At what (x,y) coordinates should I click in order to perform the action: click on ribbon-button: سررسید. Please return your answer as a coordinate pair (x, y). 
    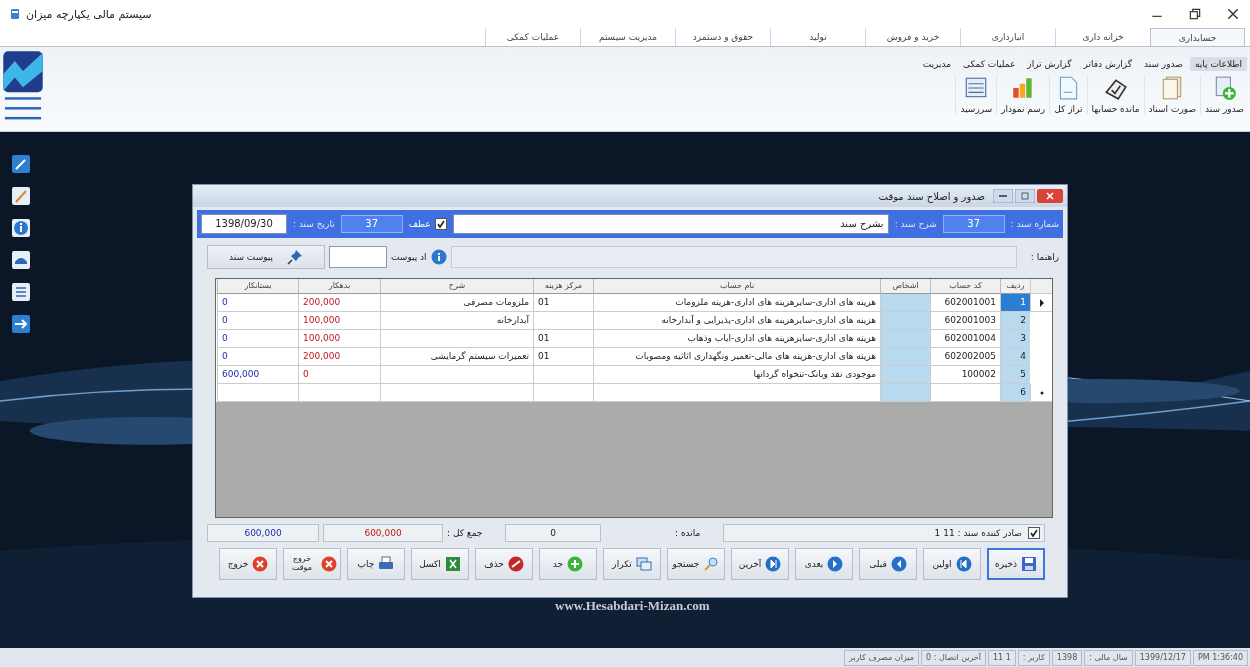
    Looking at the image, I should click on (976, 94).